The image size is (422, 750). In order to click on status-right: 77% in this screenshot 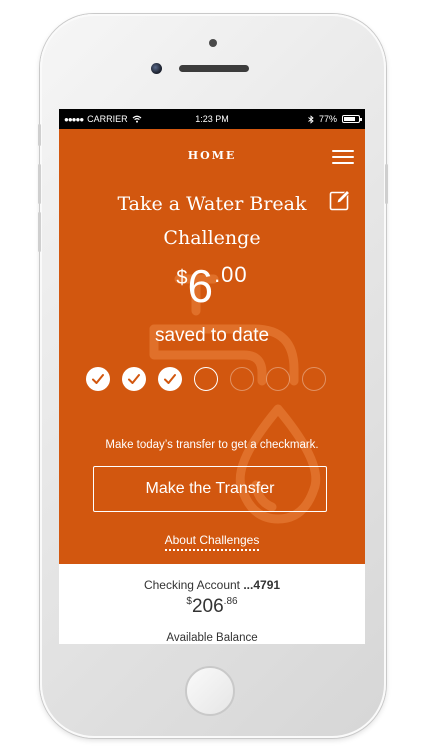, I will do `click(335, 119)`.